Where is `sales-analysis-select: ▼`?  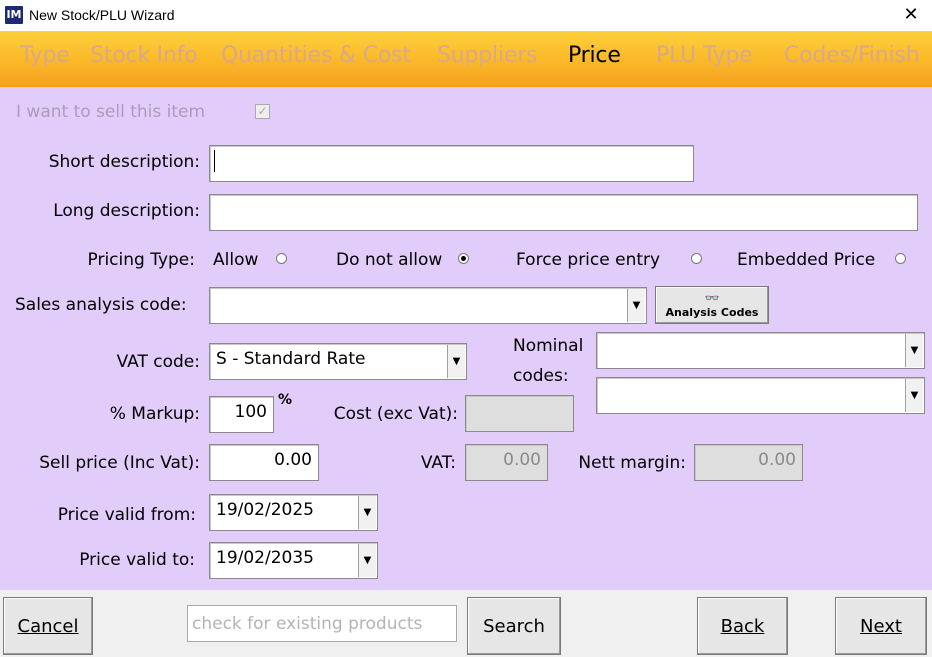
sales-analysis-select: ▼ is located at coordinates (428, 305).